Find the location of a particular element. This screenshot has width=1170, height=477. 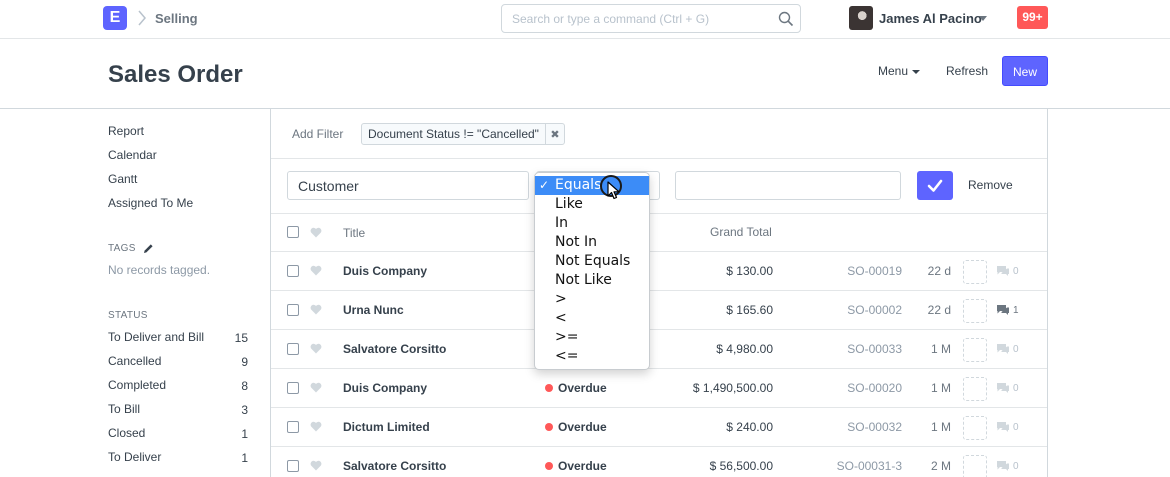

status-count: 1 is located at coordinates (244, 458).